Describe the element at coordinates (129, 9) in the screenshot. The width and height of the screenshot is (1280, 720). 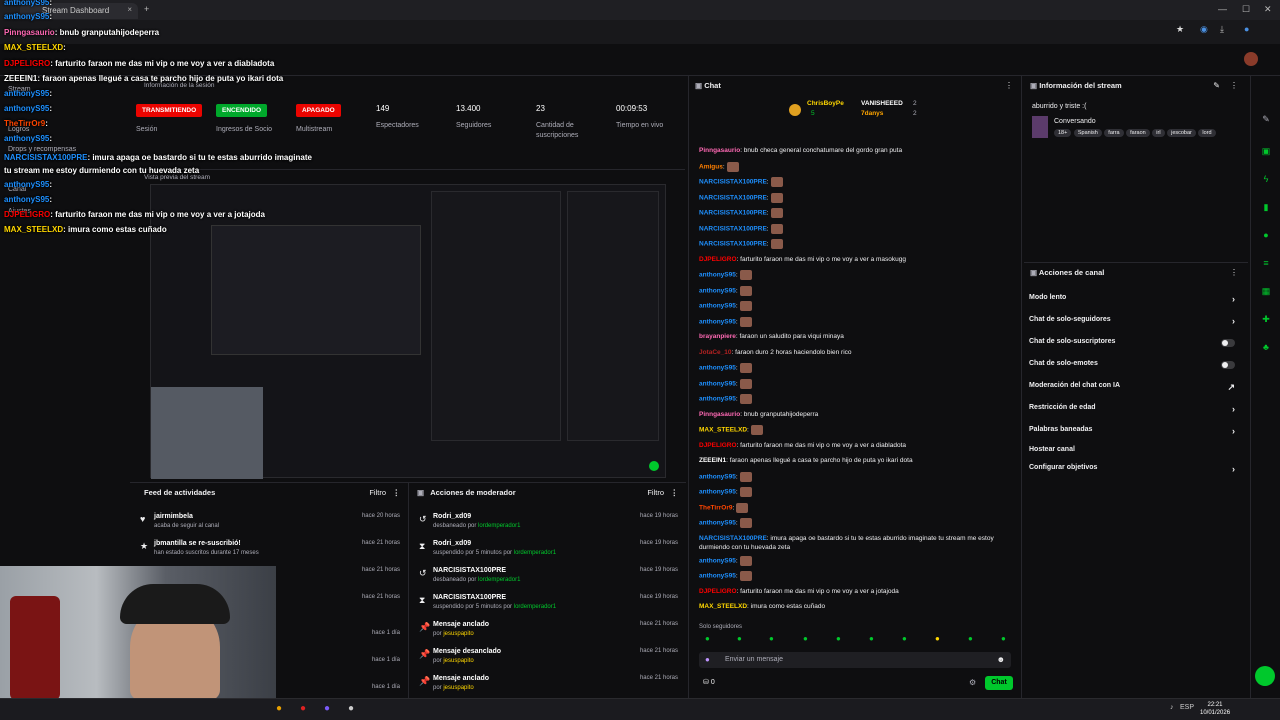
I see `close-icon: ×` at that location.